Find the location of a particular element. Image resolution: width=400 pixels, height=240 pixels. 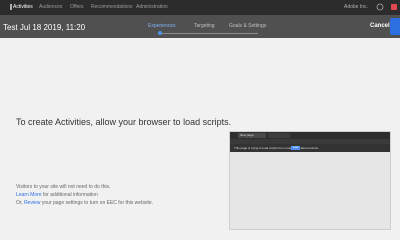

step-experiences: Experiences is located at coordinates (162, 26).